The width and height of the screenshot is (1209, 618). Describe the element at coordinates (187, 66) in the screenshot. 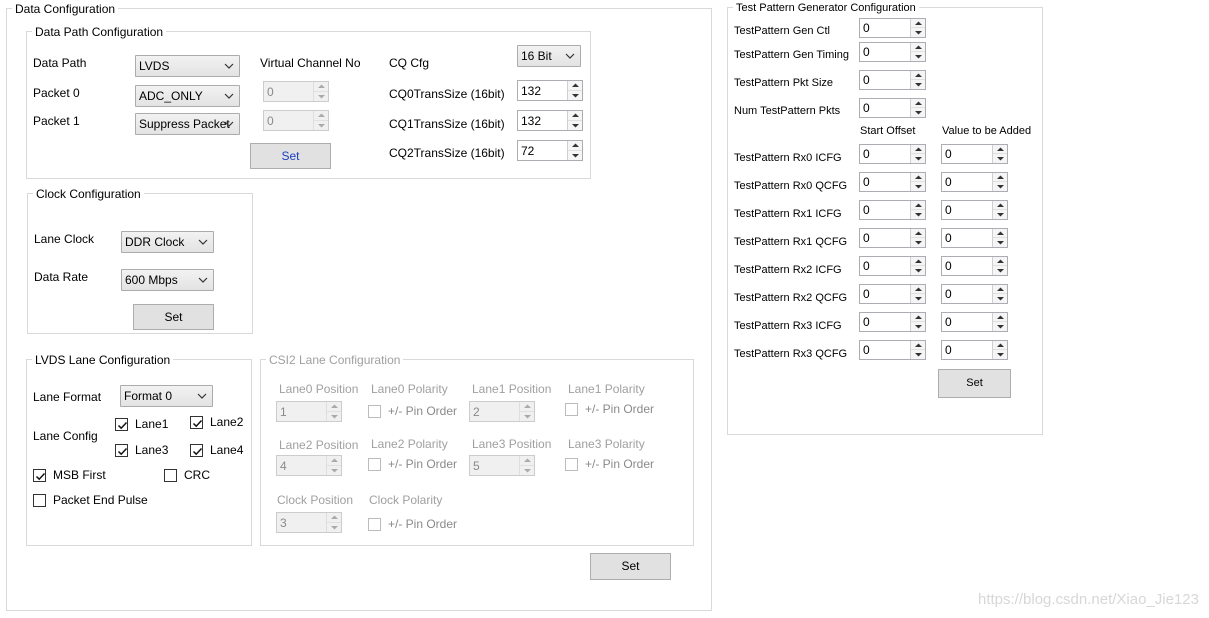

I see `data-path-select: LVDS` at that location.